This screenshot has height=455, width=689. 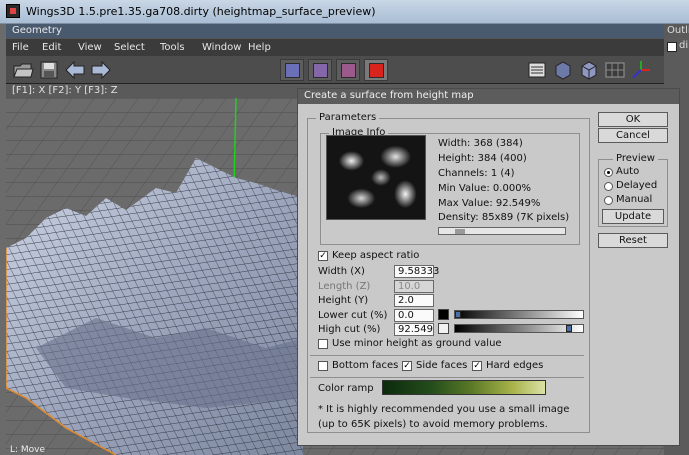 What do you see at coordinates (13, 11) in the screenshot?
I see `wings3d-app-icon` at bounding box center [13, 11].